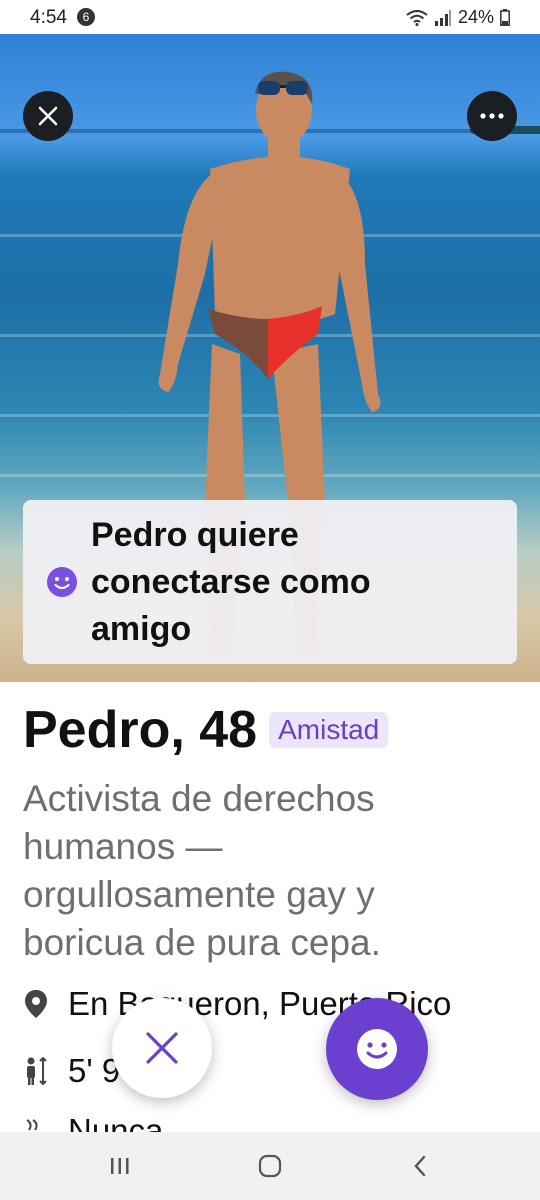  I want to click on more-icon, so click(492, 116).